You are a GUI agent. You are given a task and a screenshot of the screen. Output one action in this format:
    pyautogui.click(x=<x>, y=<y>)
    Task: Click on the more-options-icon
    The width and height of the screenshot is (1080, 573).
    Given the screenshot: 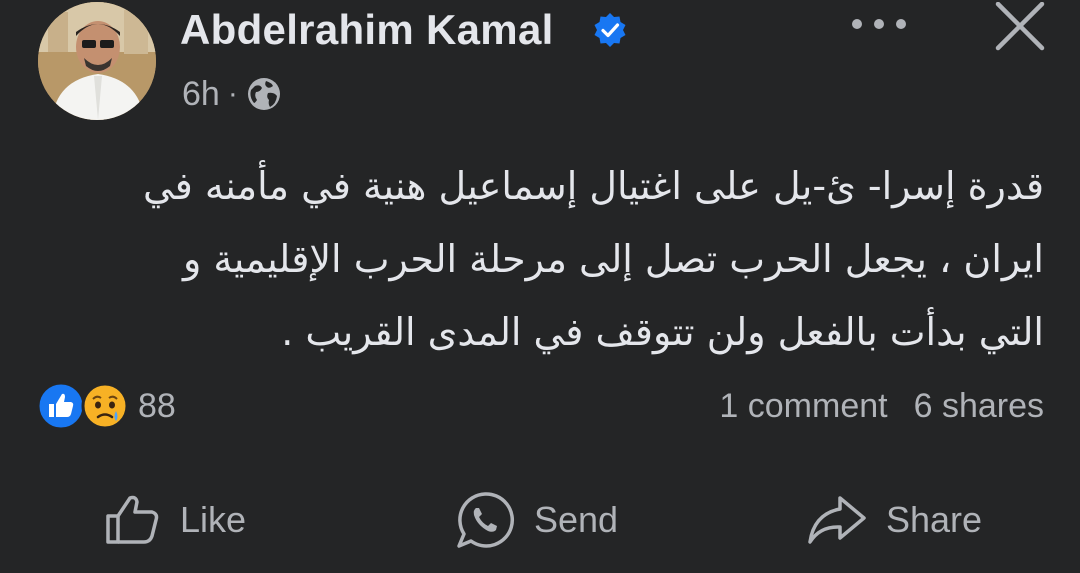 What is the action you would take?
    pyautogui.click(x=879, y=24)
    